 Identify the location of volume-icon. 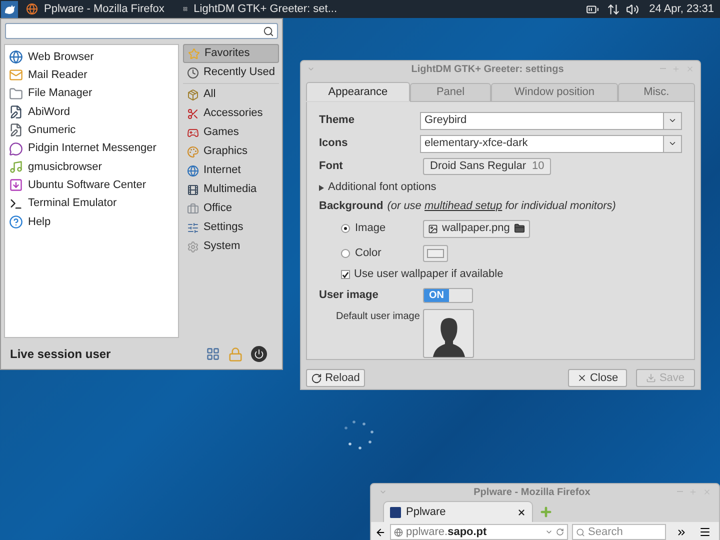
(633, 9).